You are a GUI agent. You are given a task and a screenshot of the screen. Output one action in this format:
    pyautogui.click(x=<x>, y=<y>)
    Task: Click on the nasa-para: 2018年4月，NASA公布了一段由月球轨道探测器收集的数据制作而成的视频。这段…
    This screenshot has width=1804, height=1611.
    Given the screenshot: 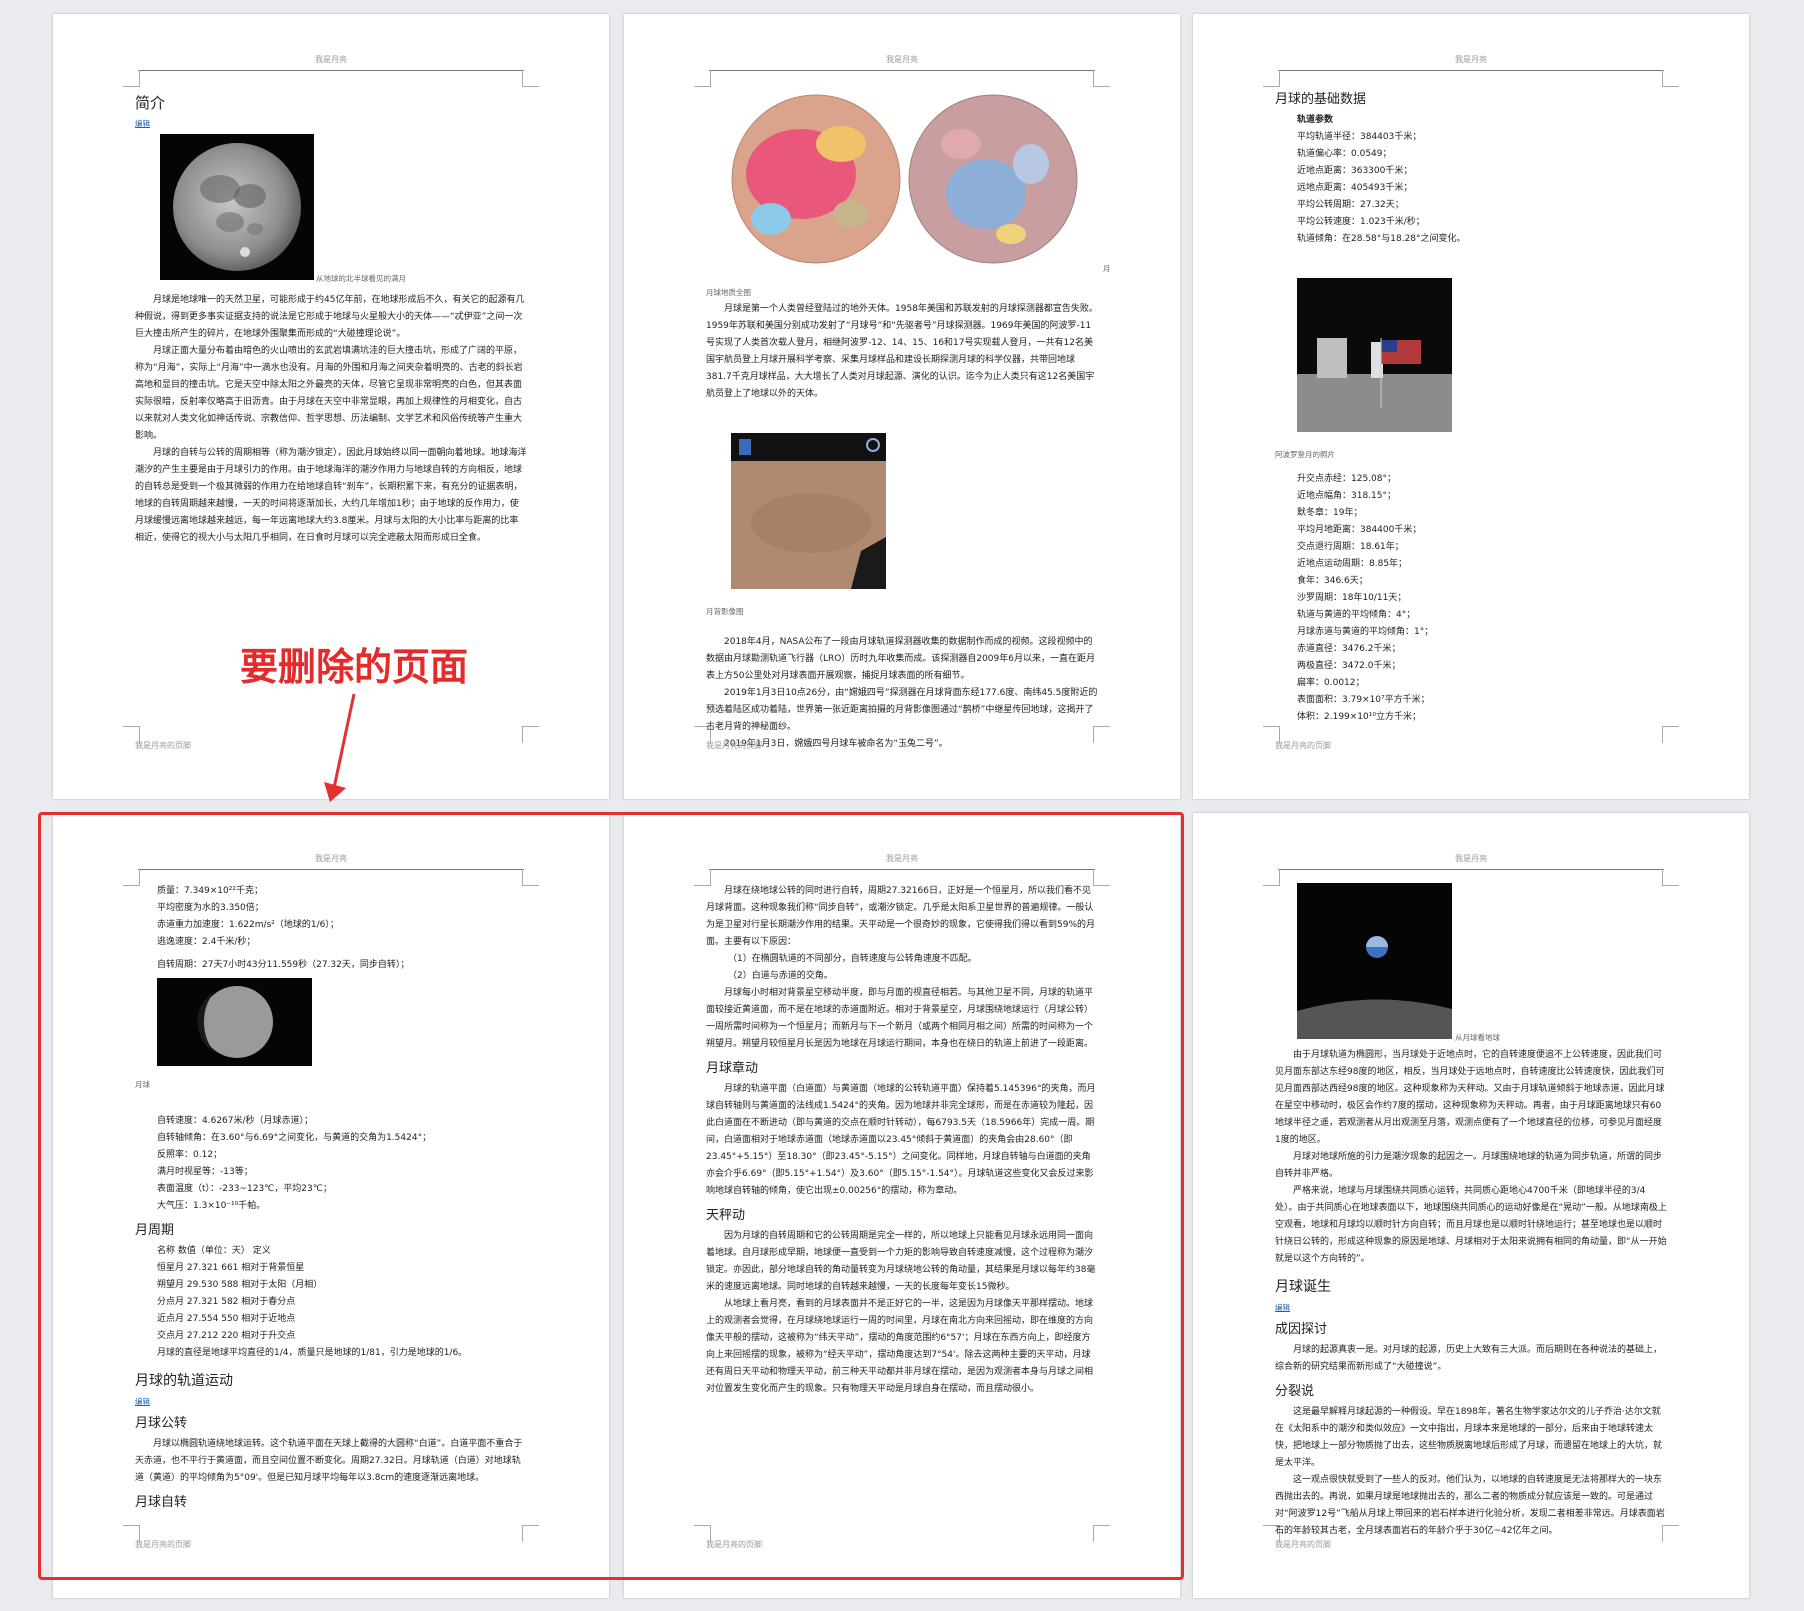 What is the action you would take?
    pyautogui.click(x=900, y=659)
    